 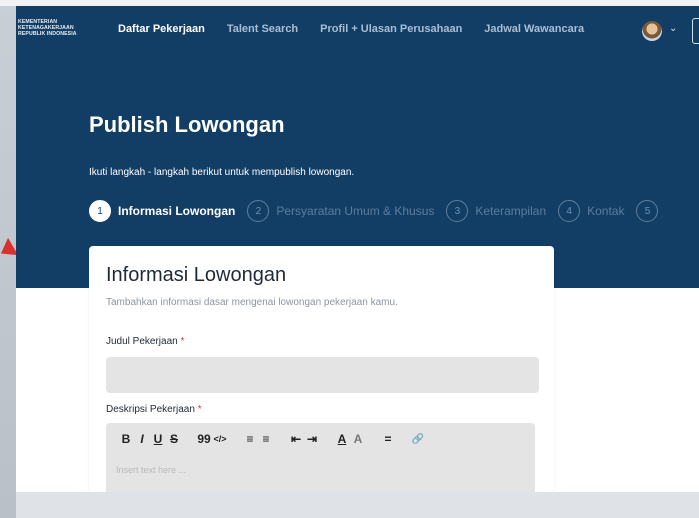 What do you see at coordinates (161, 29) in the screenshot?
I see `nav-link-daftar-pekerjaan: Daftar Pekerjaan` at bounding box center [161, 29].